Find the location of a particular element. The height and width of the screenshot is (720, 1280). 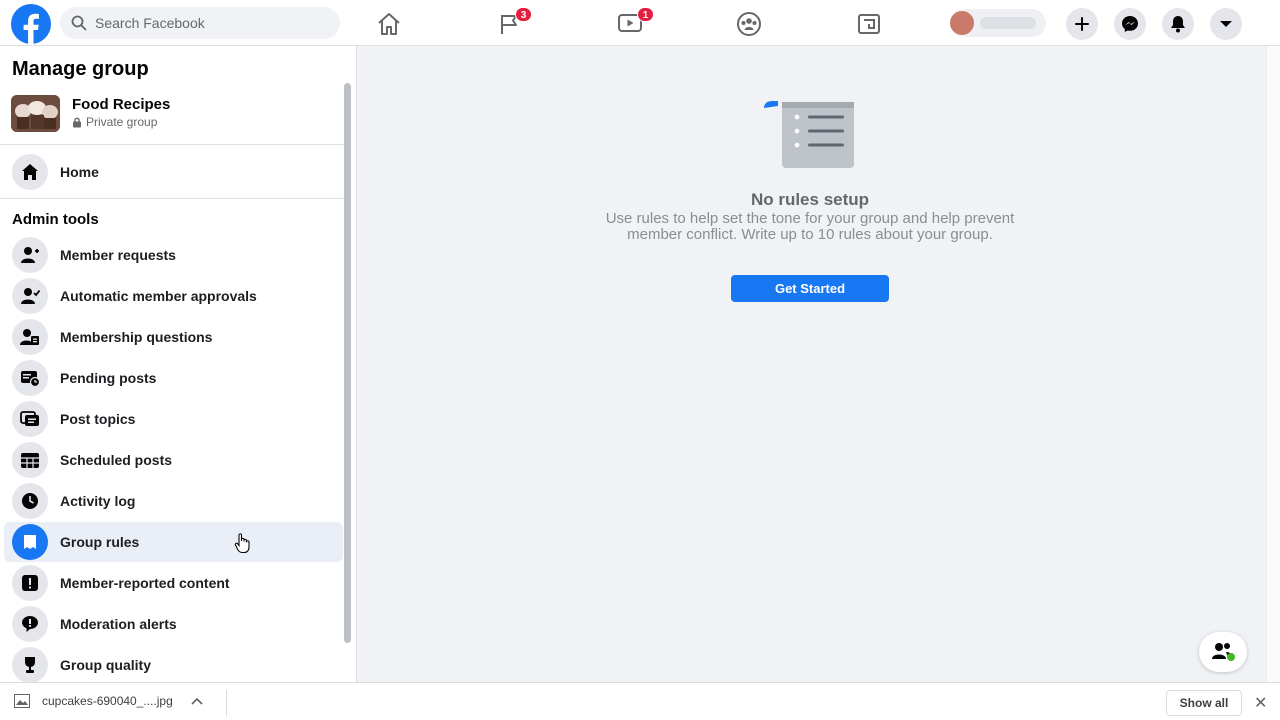

rules-icon is located at coordinates (30, 542).